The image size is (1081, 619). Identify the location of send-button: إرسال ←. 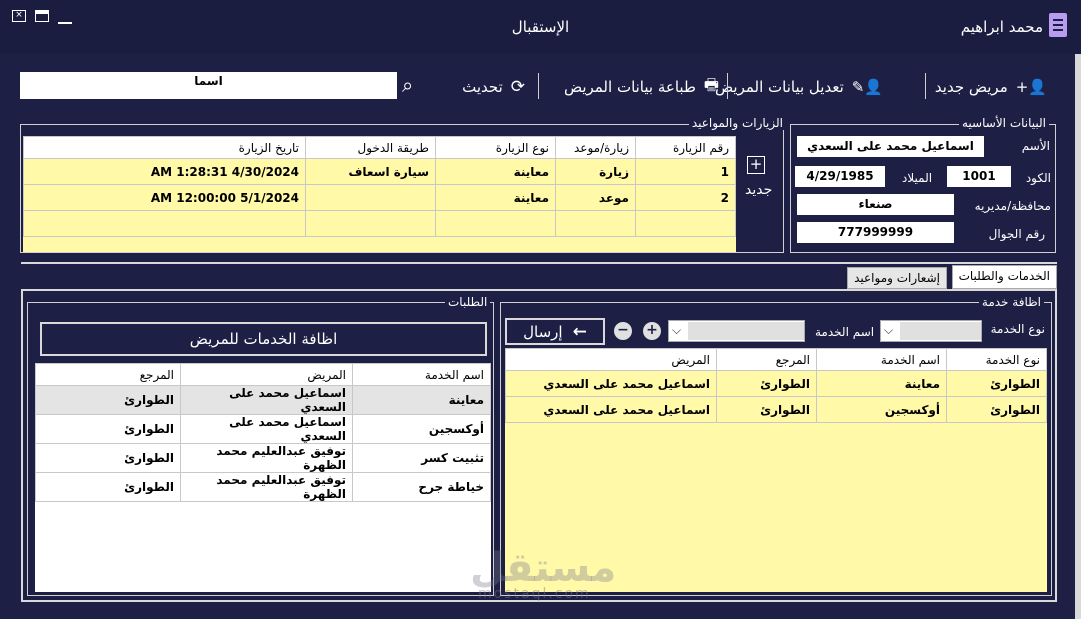
(555, 331).